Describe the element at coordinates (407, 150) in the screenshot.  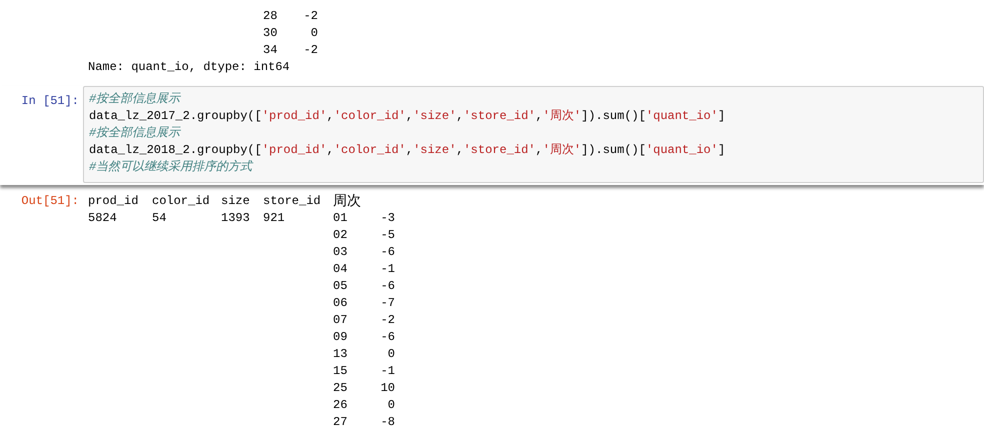
I see `code-line: data_lz_2018_2.groupby(['prod_id','color_id','size','store_id','周次']).sum()['quant_io']` at that location.